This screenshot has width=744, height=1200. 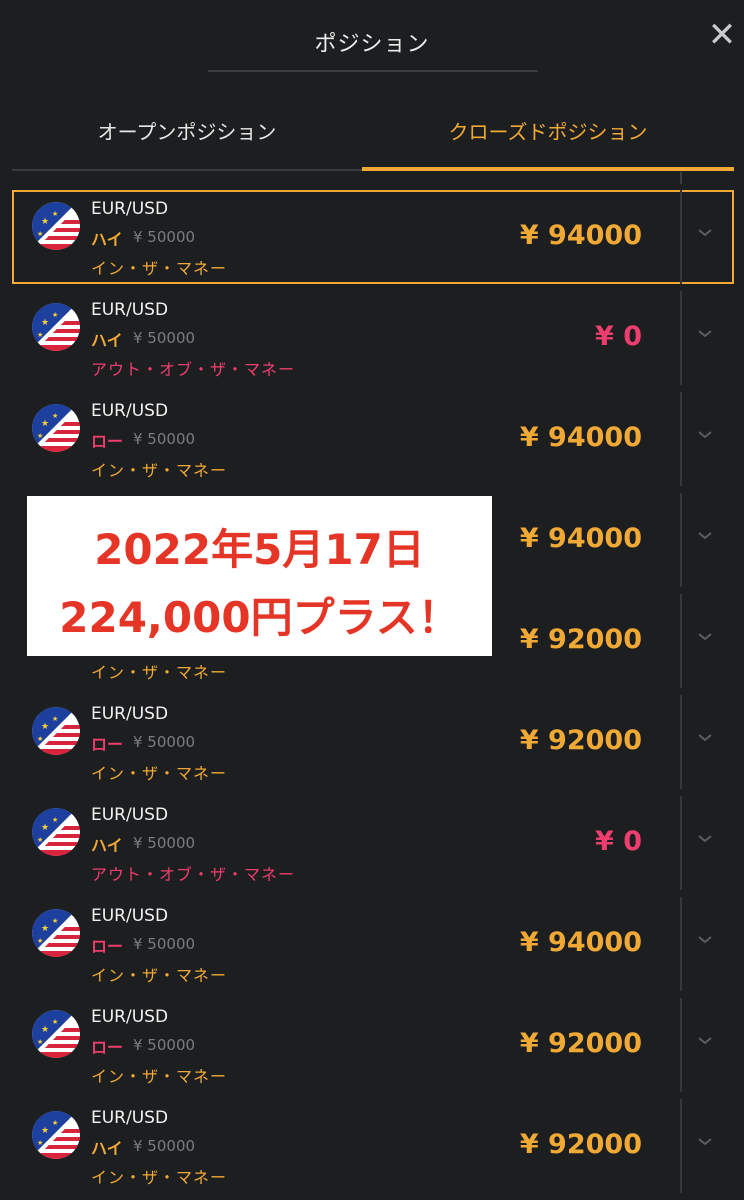 I want to click on tab-bar: オープンポジション クローズドポジション, so click(x=373, y=132).